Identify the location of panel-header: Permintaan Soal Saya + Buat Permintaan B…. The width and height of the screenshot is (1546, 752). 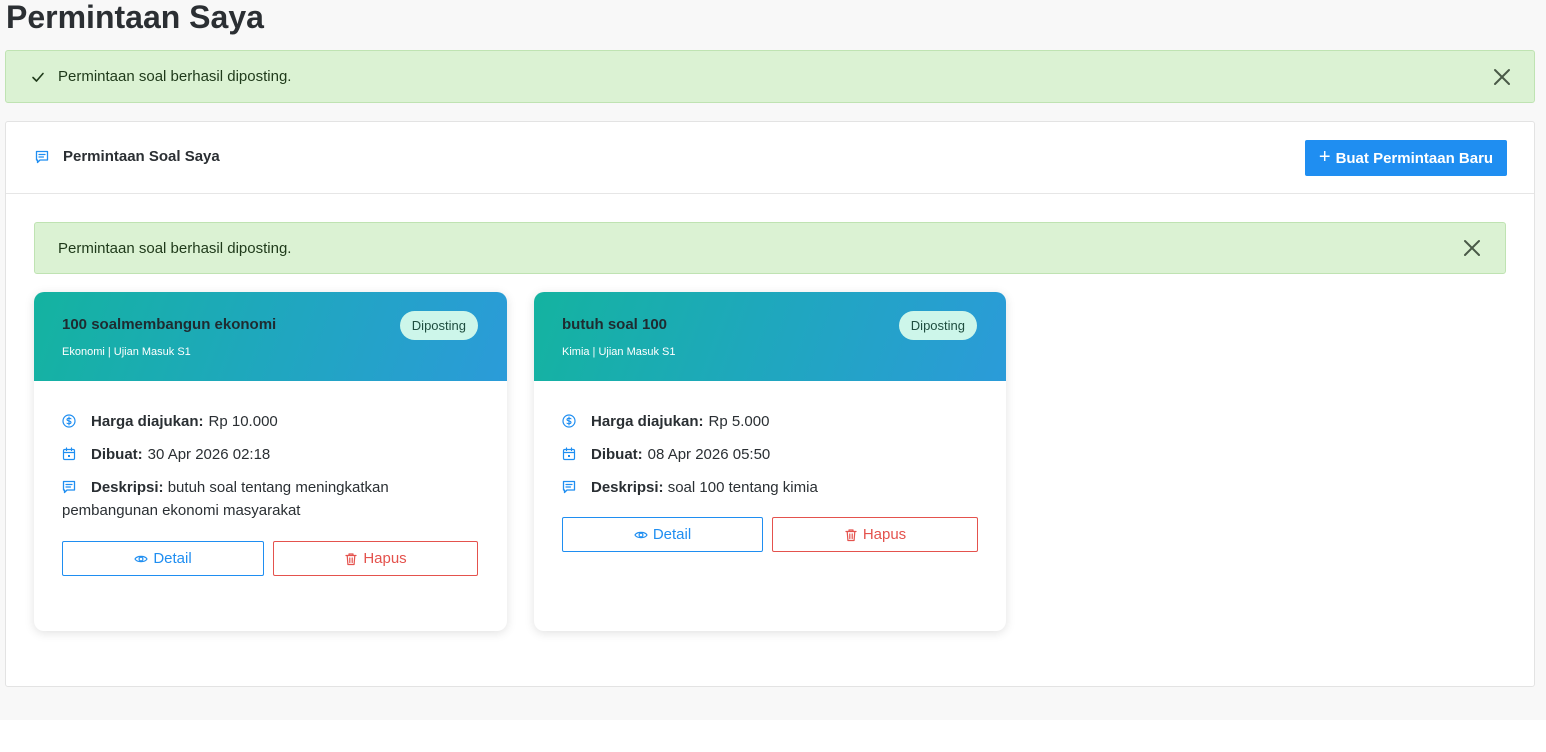
(770, 158).